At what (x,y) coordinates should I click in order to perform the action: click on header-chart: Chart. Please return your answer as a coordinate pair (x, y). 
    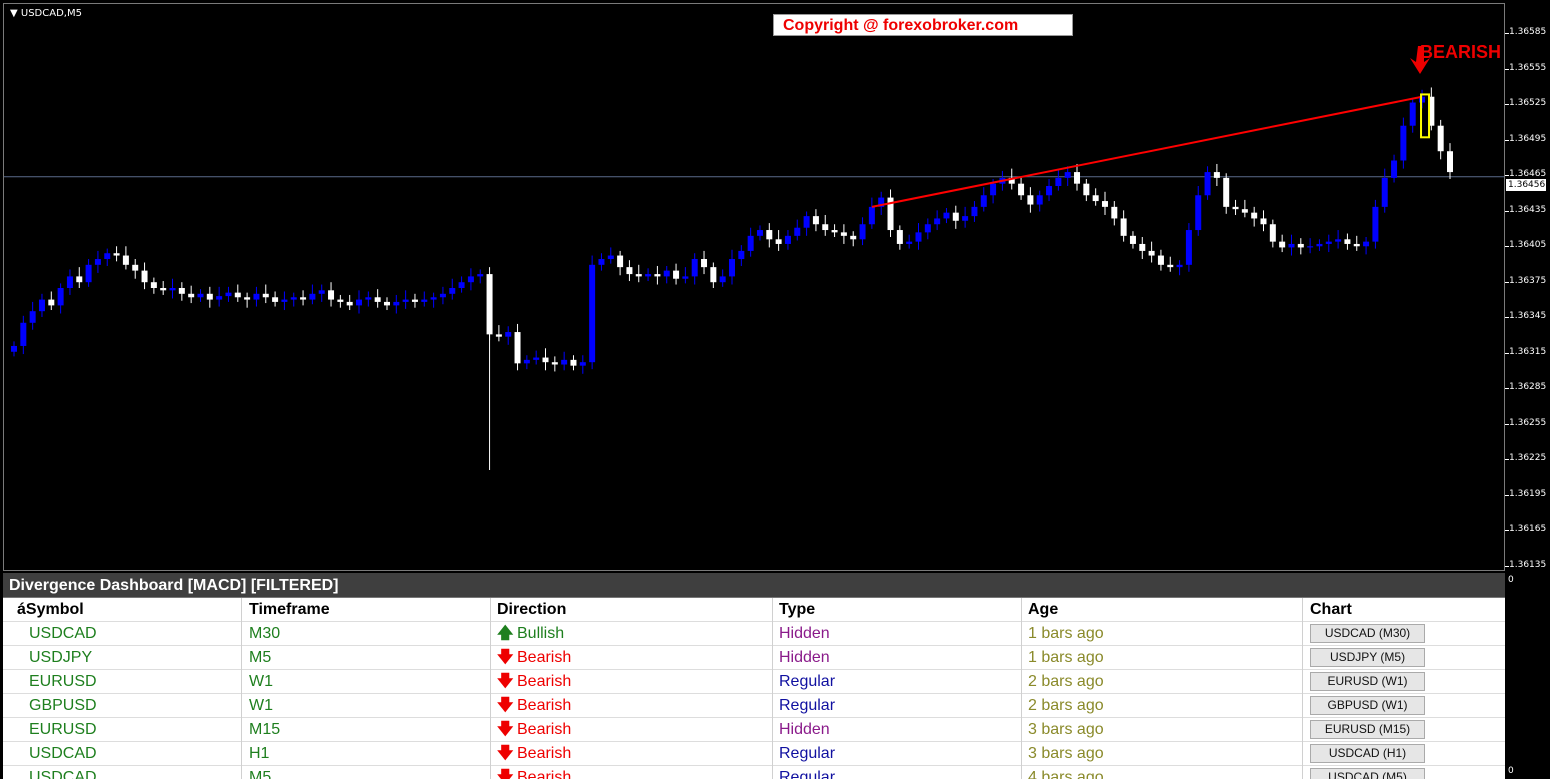
    Looking at the image, I should click on (1331, 610).